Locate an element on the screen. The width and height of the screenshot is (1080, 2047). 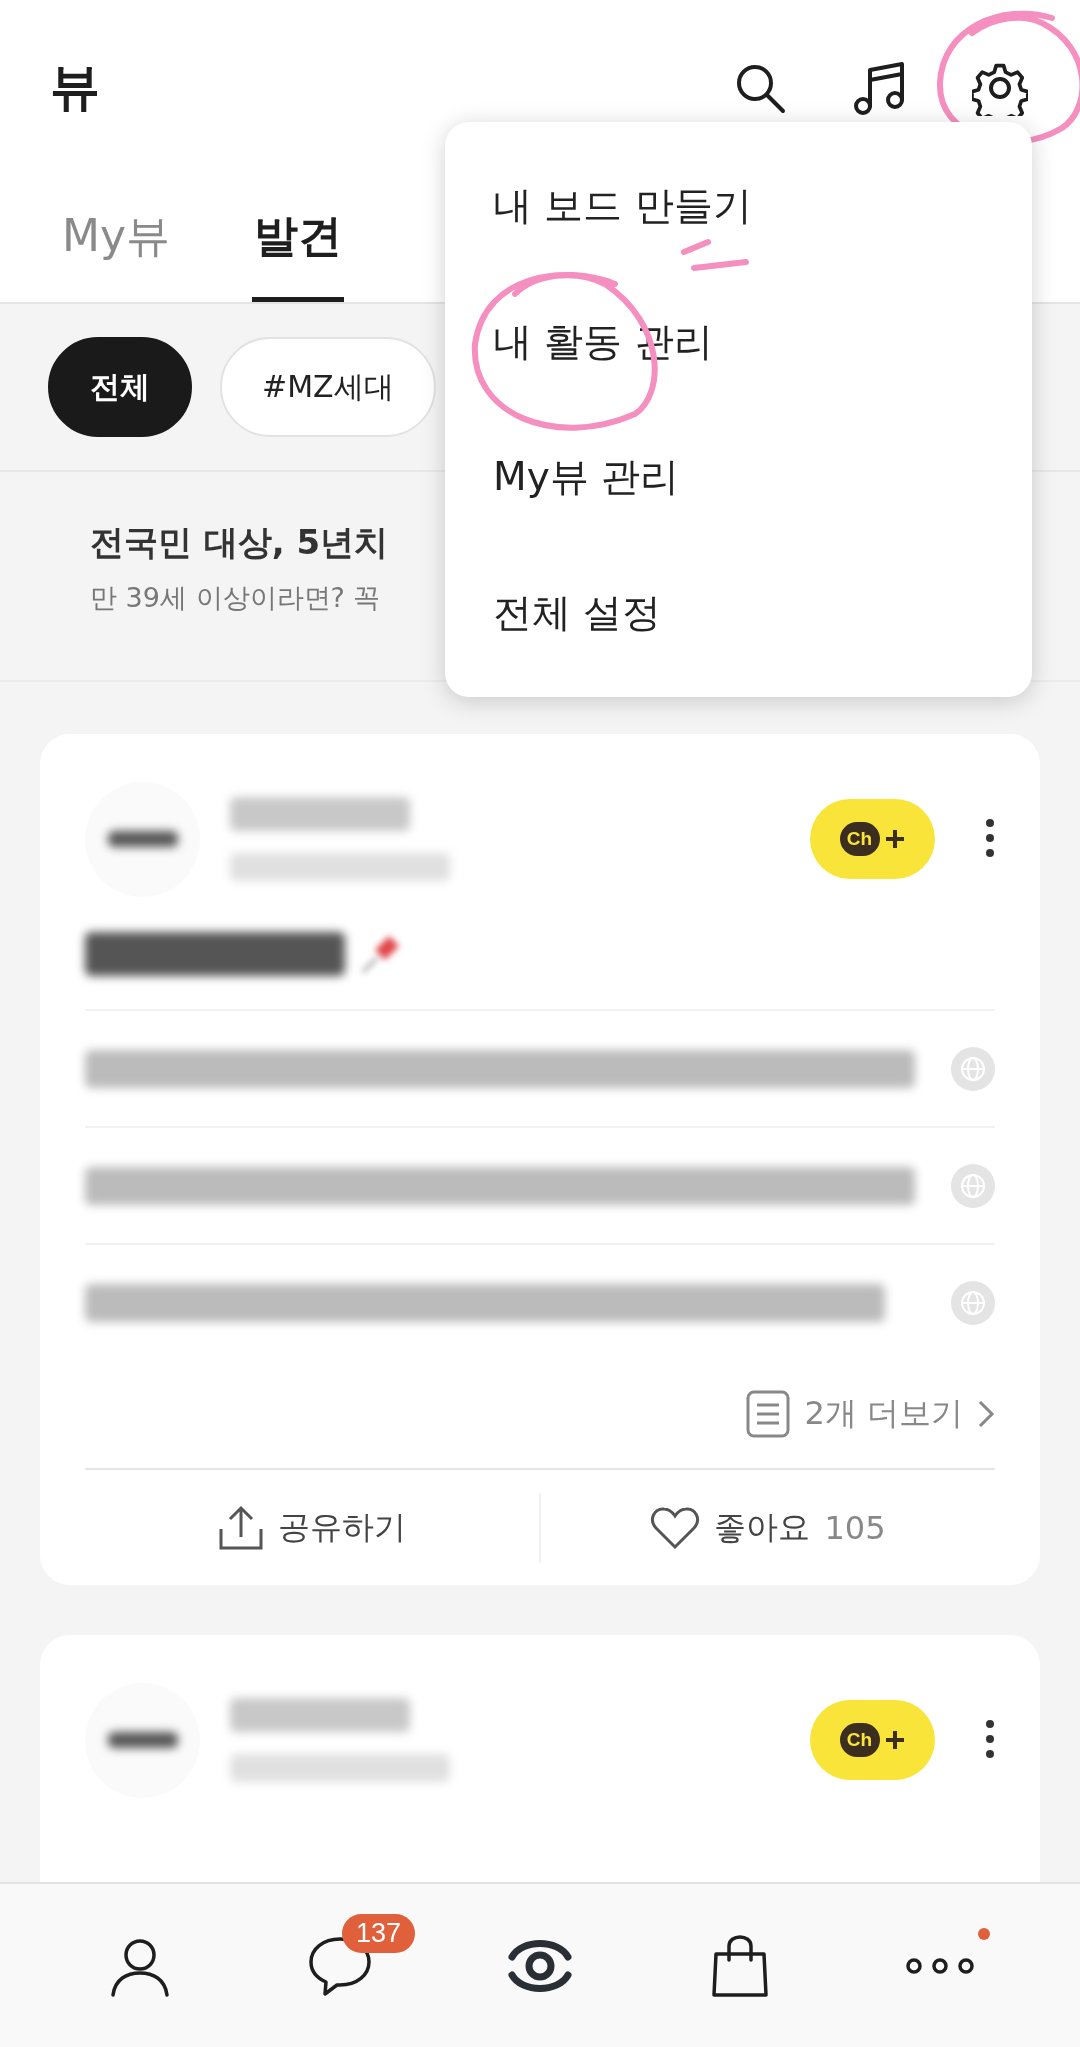
topic-chip: #MZ세대 is located at coordinates (328, 387).